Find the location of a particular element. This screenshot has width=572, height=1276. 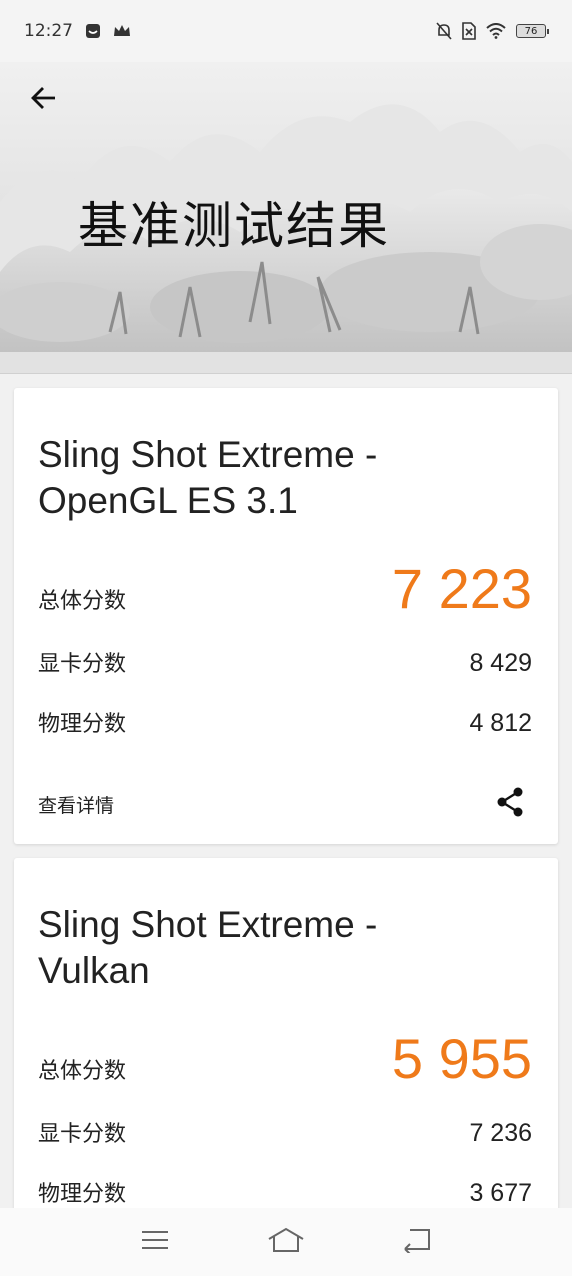

overall-score-row: 总体分数 7 223 is located at coordinates (285, 588).